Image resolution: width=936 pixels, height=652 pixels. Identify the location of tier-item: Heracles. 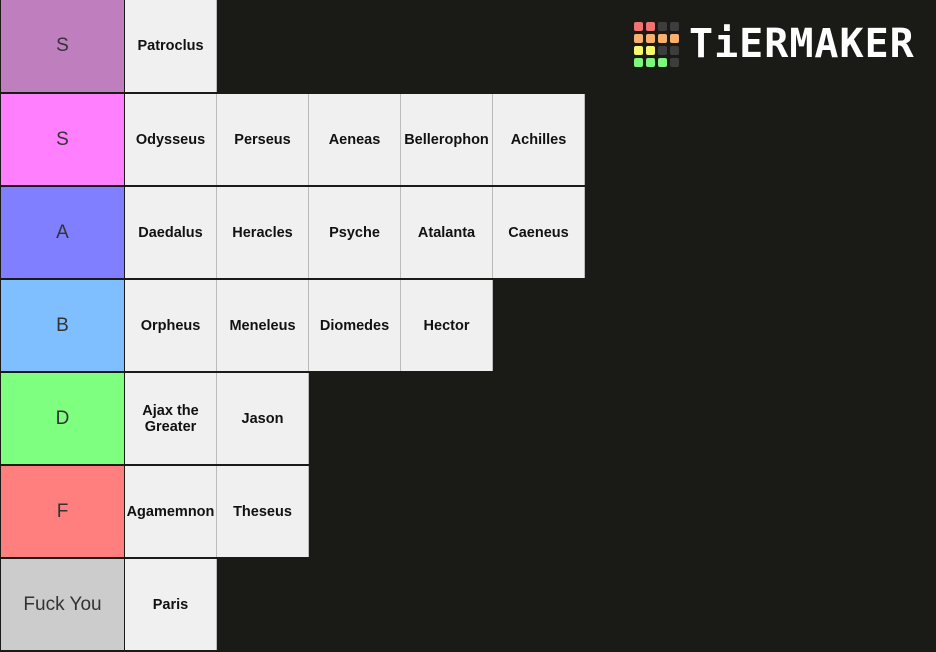
(263, 232).